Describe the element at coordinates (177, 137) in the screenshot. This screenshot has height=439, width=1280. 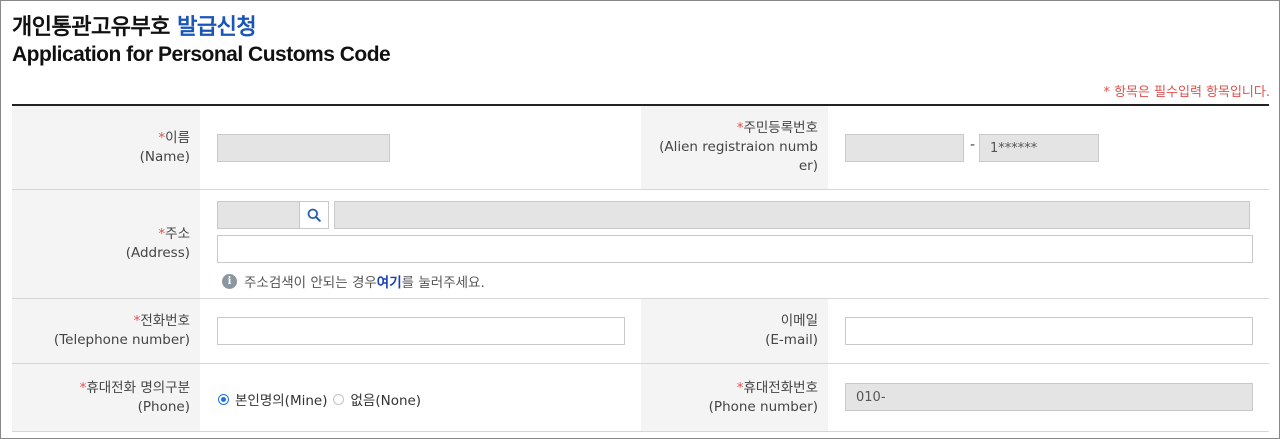
I see `name-label-ko: 이름` at that location.